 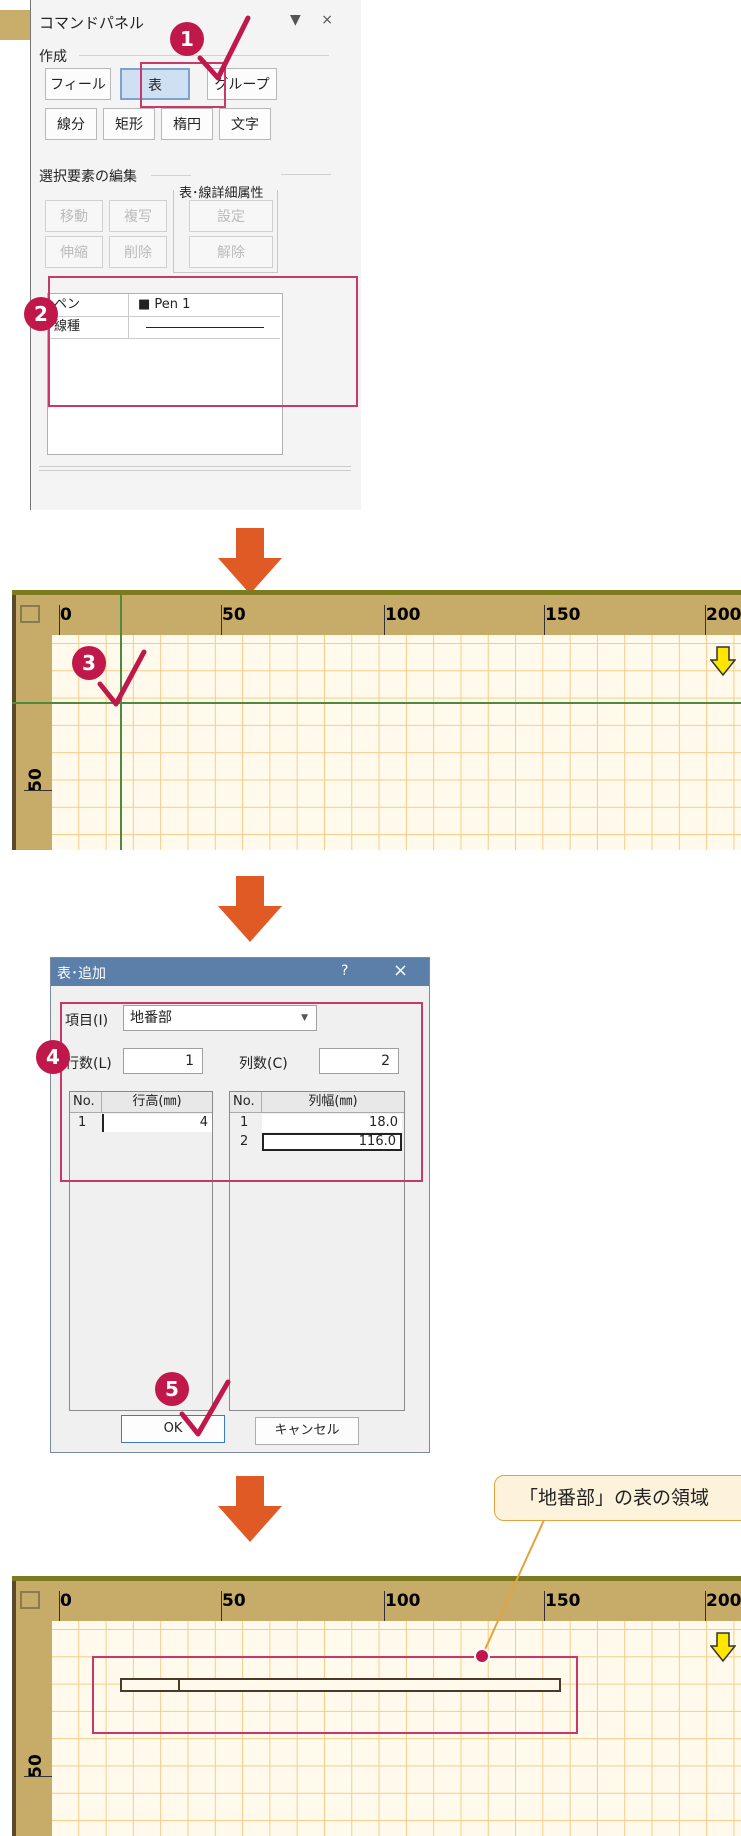 What do you see at coordinates (78, 96) in the screenshot?
I see `field-button: フィールド` at bounding box center [78, 96].